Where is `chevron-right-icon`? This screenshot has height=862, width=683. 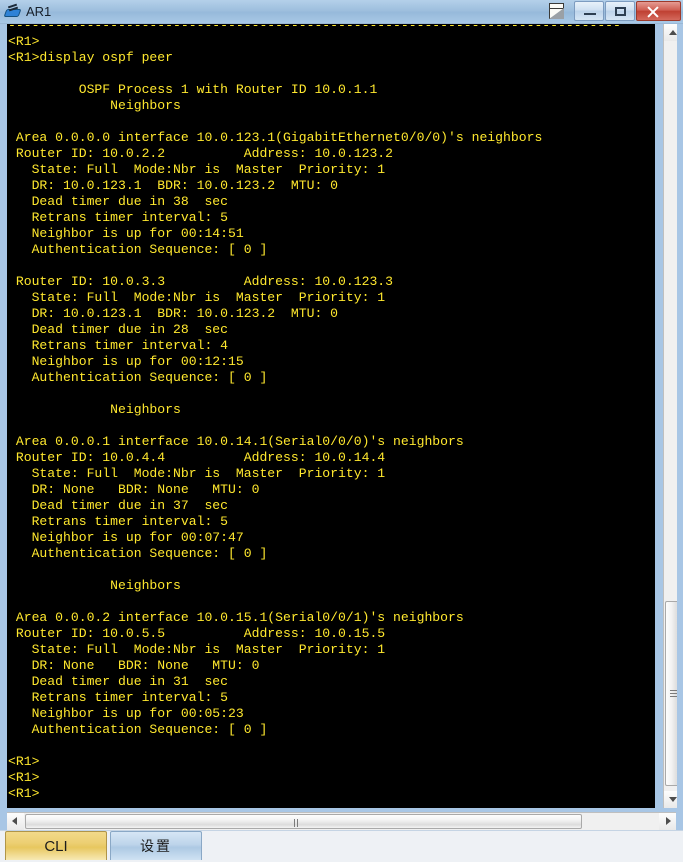 chevron-right-icon is located at coordinates (668, 821).